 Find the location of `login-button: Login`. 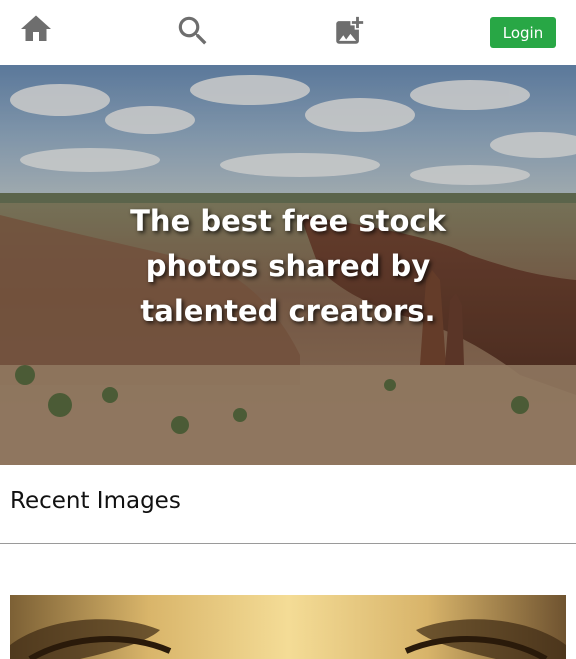

login-button: Login is located at coordinates (523, 32).